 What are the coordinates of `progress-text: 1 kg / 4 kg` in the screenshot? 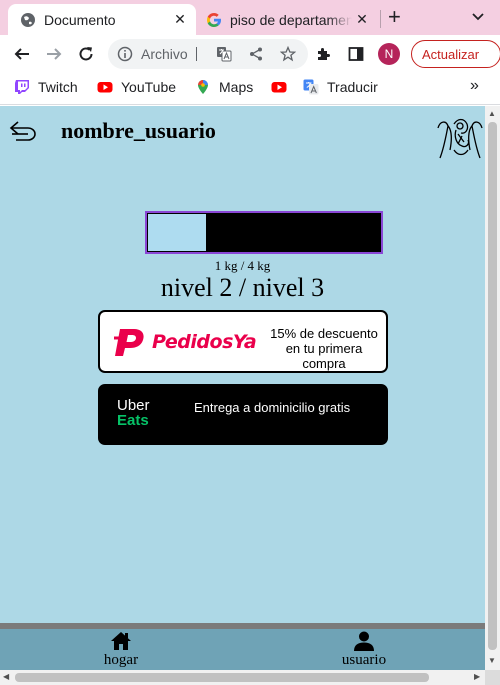 It's located at (242, 265).